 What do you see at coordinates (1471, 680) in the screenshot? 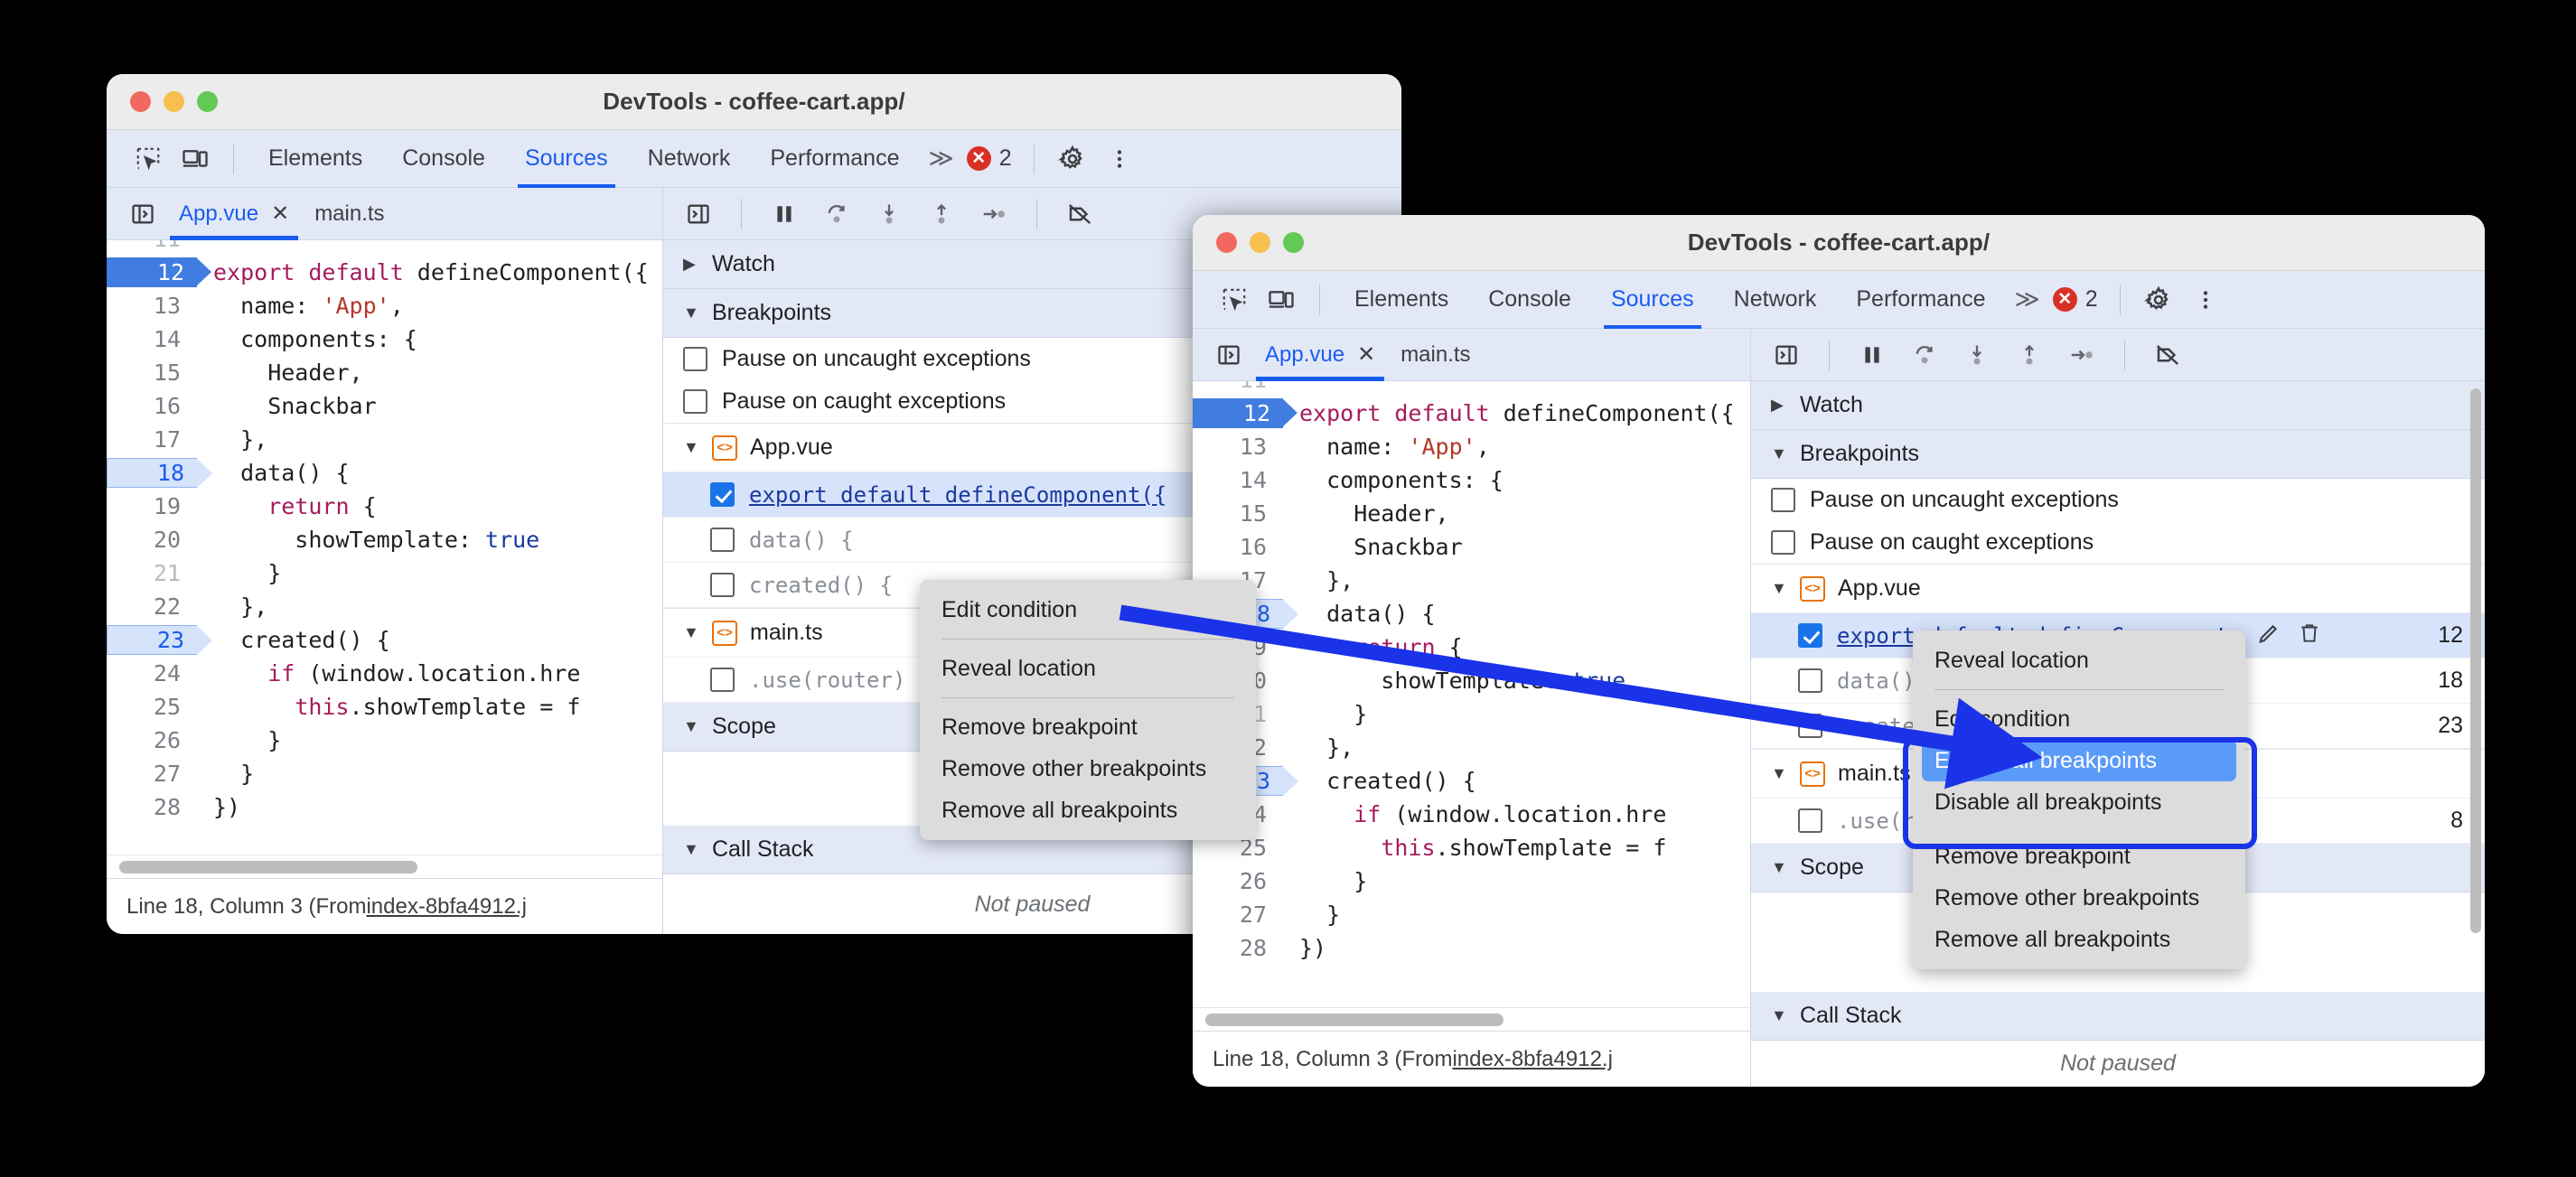
I see `code-line: 20 showTemplate: true` at bounding box center [1471, 680].